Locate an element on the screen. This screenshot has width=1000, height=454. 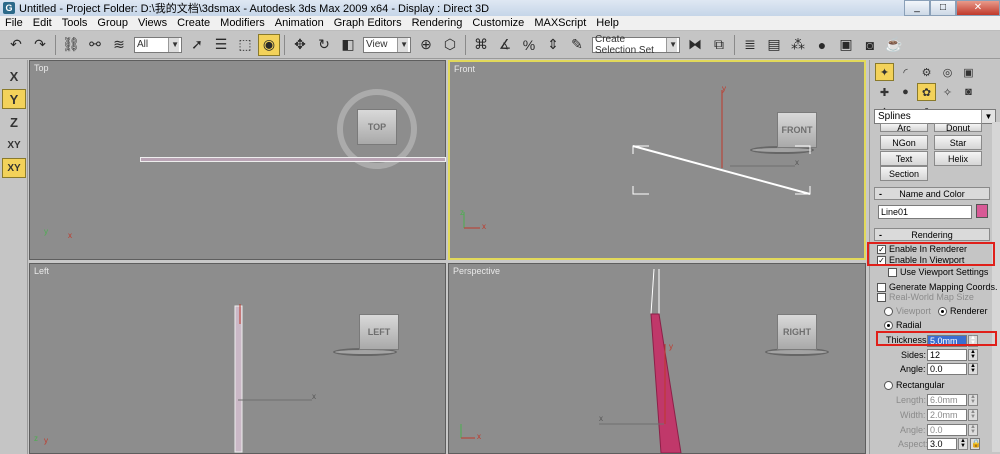
spinner-snap-icon: ⇕ is located at coordinates (553, 45).